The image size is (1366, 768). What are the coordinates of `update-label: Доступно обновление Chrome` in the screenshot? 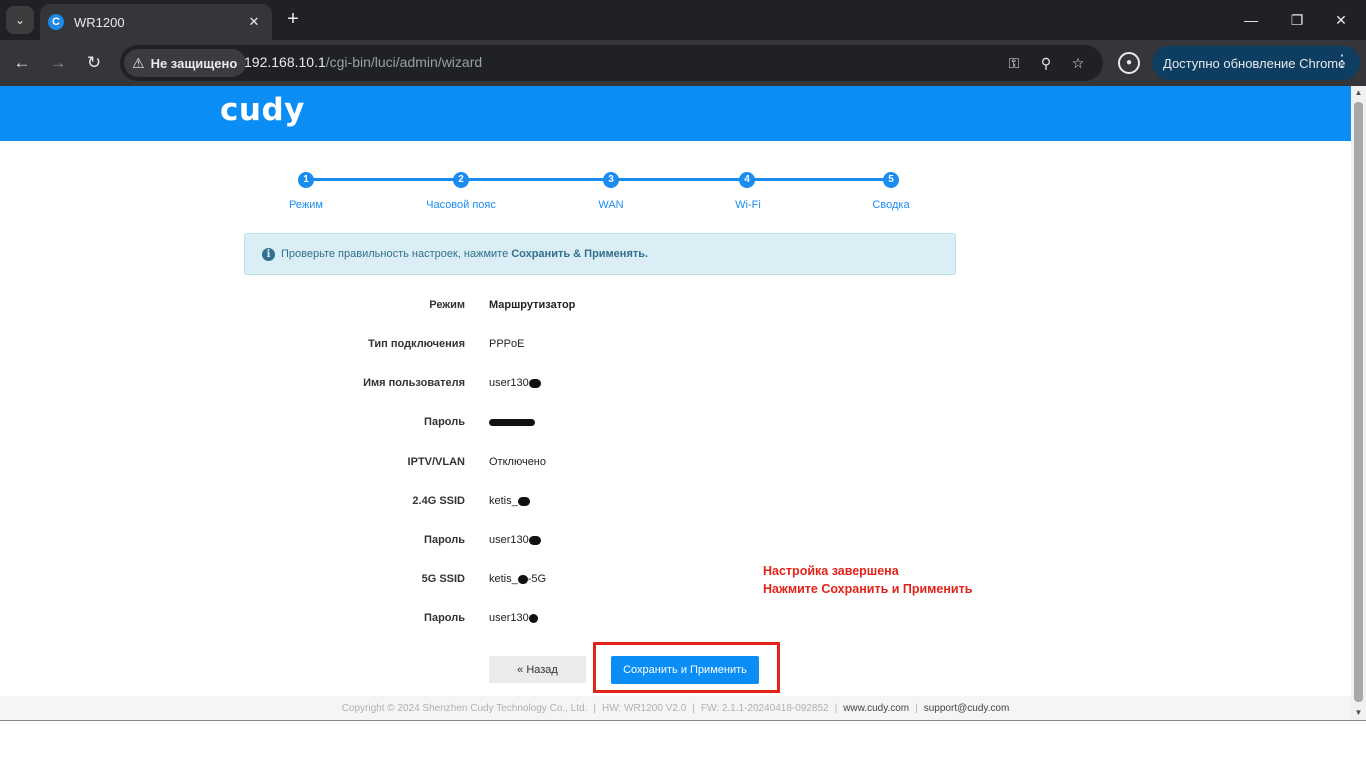 It's located at (1254, 63).